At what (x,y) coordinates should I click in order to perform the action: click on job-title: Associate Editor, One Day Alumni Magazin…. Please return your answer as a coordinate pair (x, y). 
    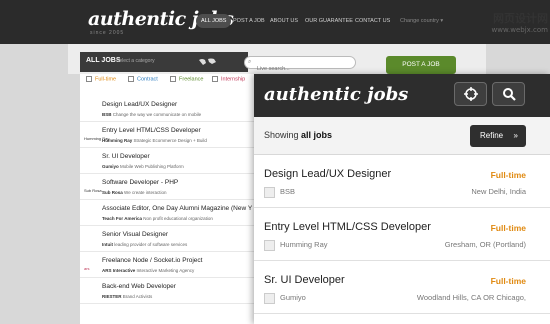
    Looking at the image, I should click on (177, 208).